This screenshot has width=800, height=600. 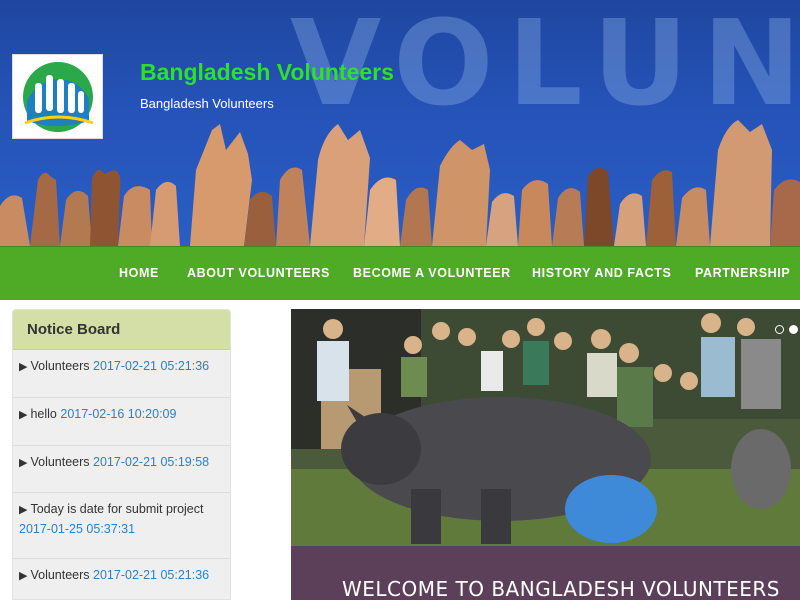 I want to click on nav-home: HOME, so click(x=139, y=273).